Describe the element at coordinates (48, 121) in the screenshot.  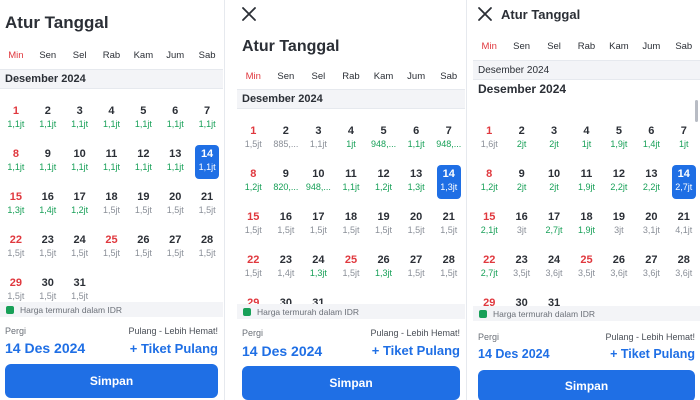
I see `day-cell: 2 1,1jt` at that location.